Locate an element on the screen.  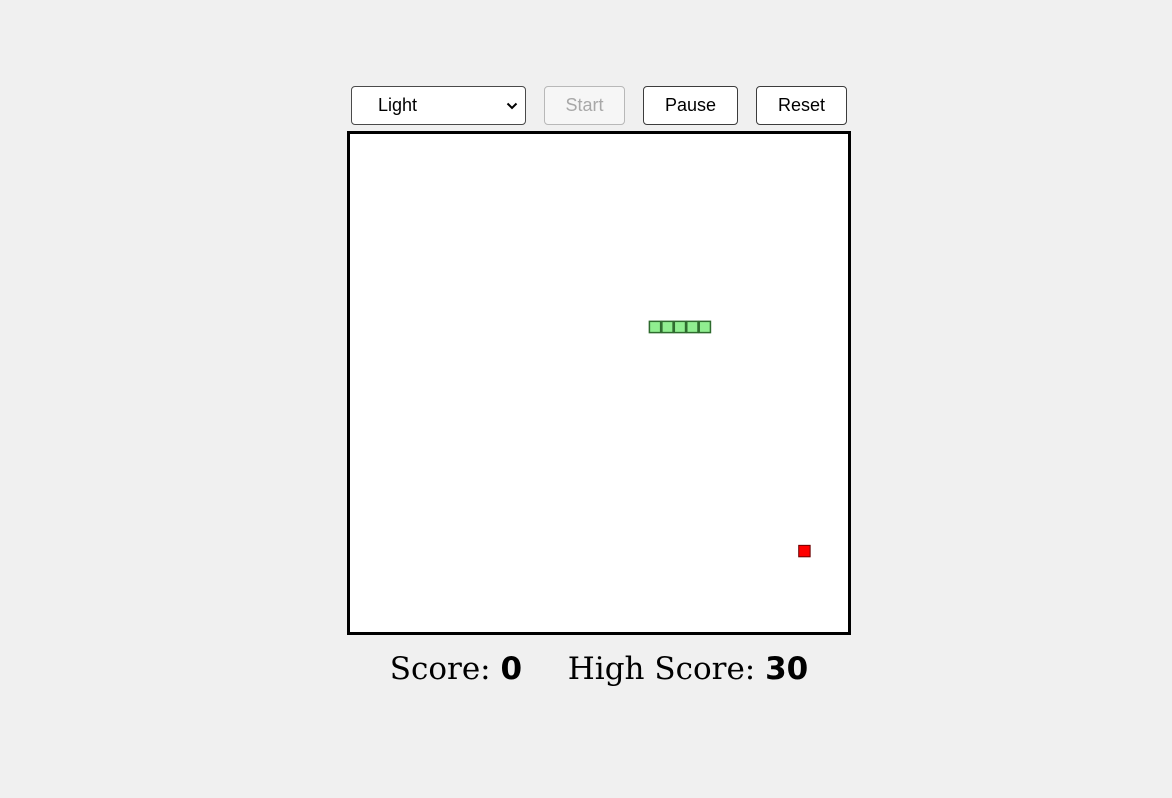
controls-bar: Light Start Pause Reset is located at coordinates (599, 105).